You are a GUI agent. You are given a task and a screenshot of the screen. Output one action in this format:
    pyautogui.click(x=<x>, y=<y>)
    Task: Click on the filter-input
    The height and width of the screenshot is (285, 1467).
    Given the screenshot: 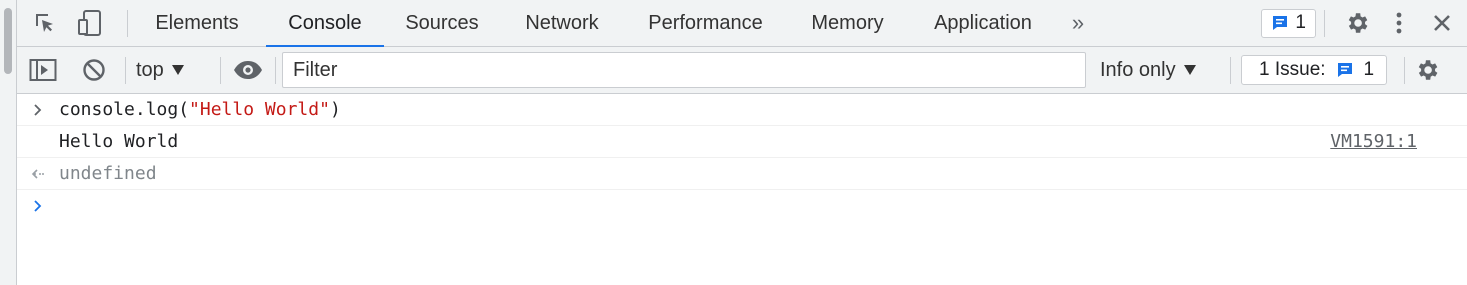 What is the action you would take?
    pyautogui.click(x=688, y=70)
    